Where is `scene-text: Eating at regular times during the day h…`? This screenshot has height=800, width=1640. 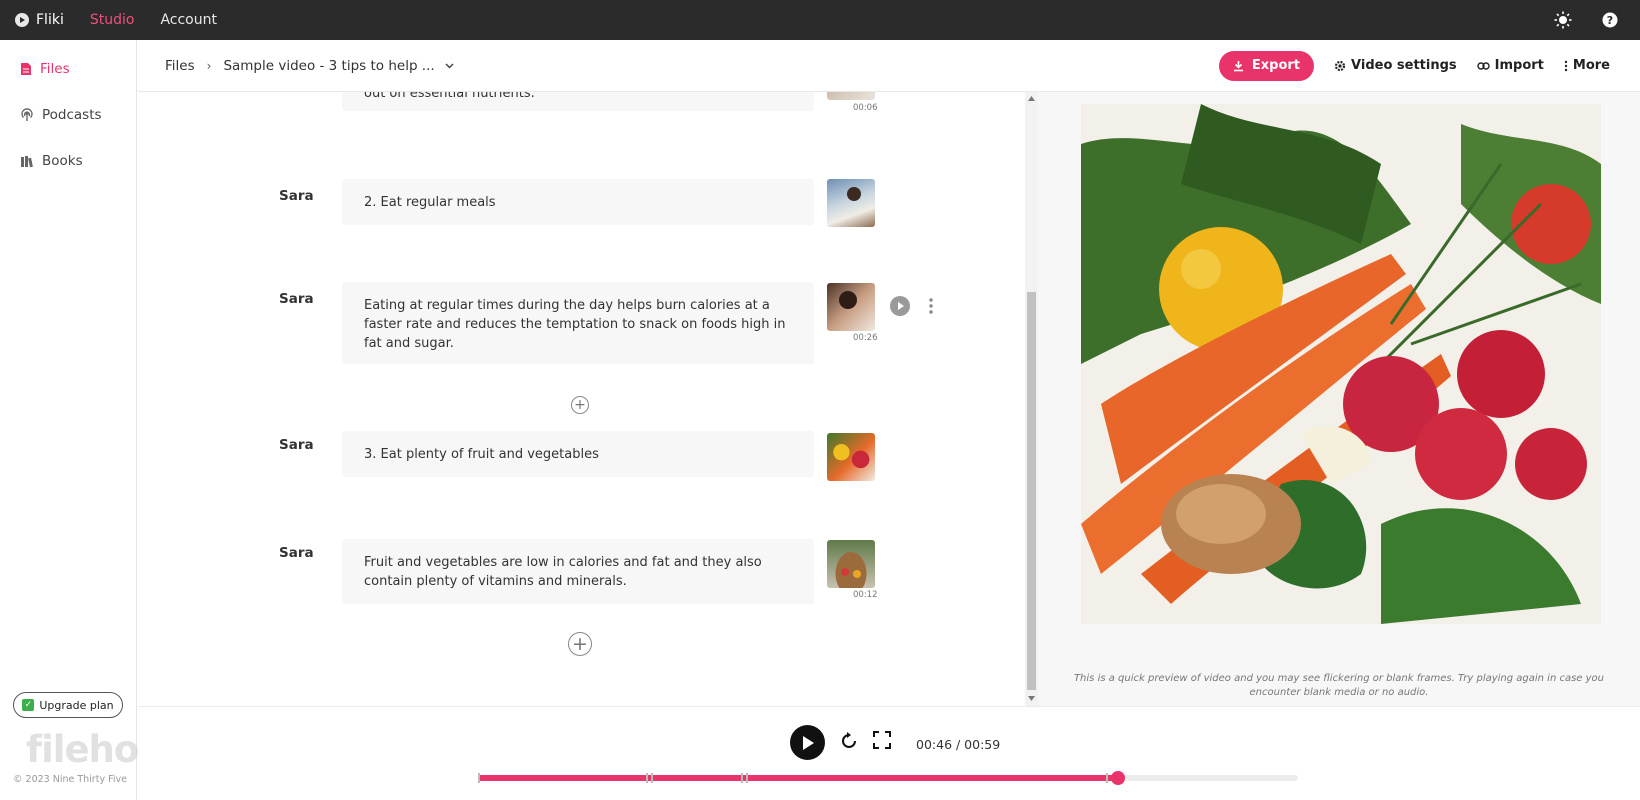
scene-text: Eating at regular times during the day h… is located at coordinates (575, 324).